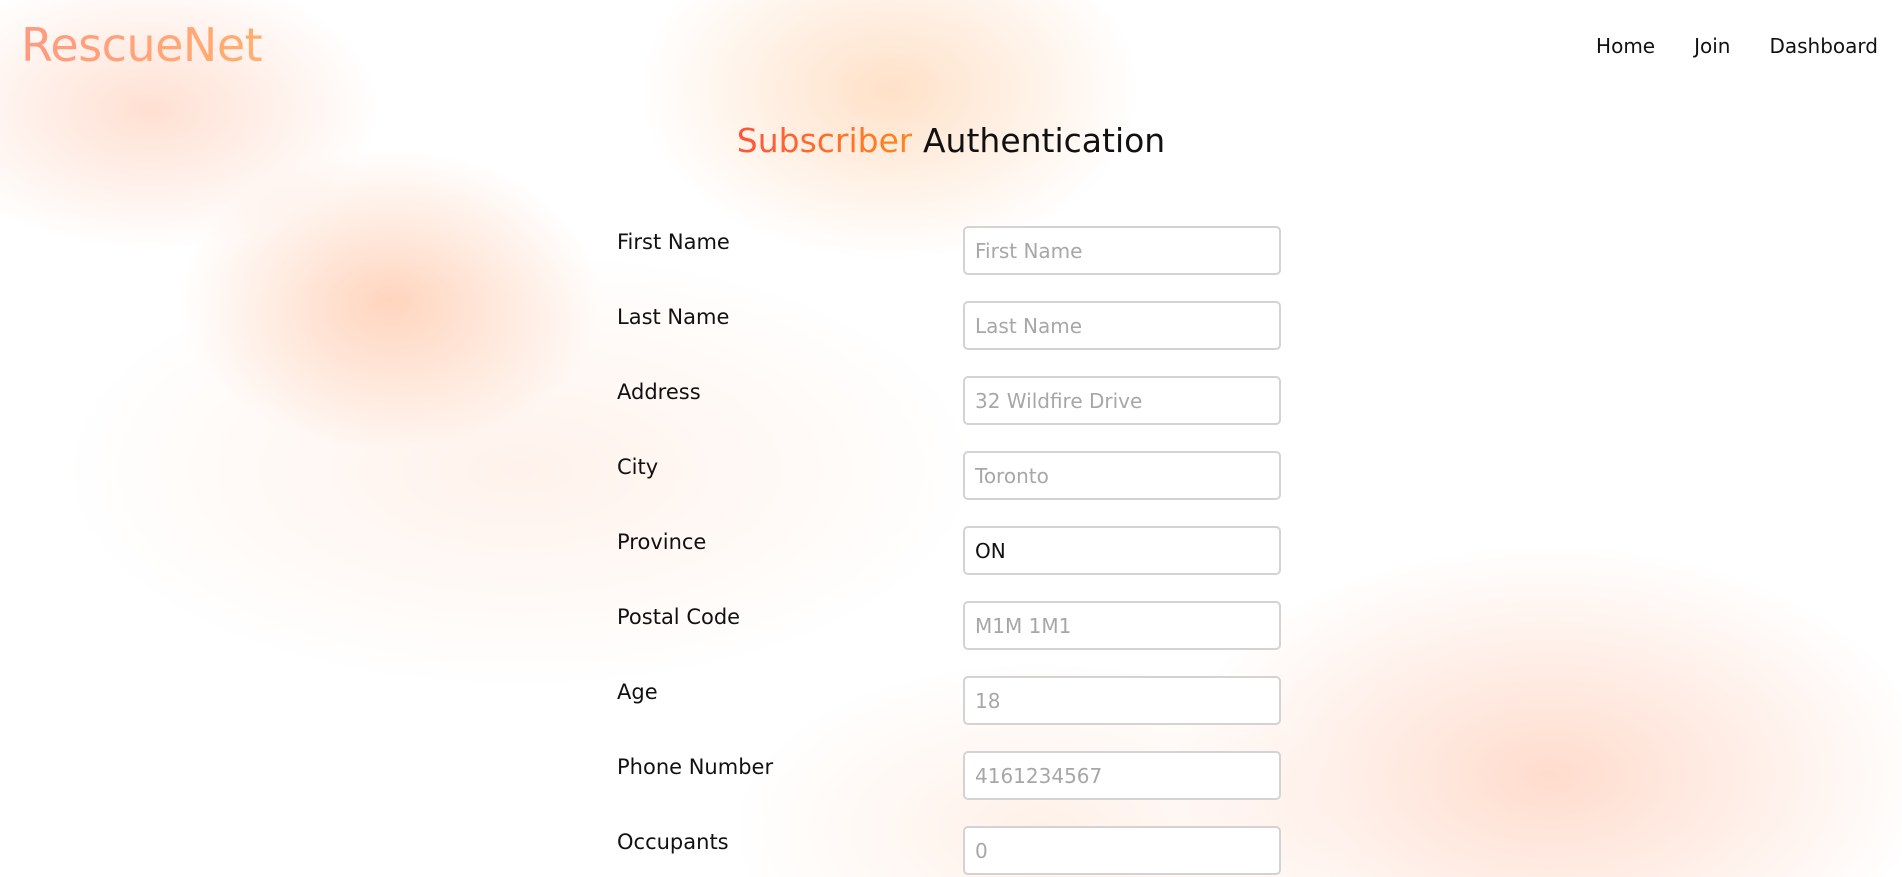 The width and height of the screenshot is (1902, 877). Describe the element at coordinates (638, 467) in the screenshot. I see `city-label: City` at that location.